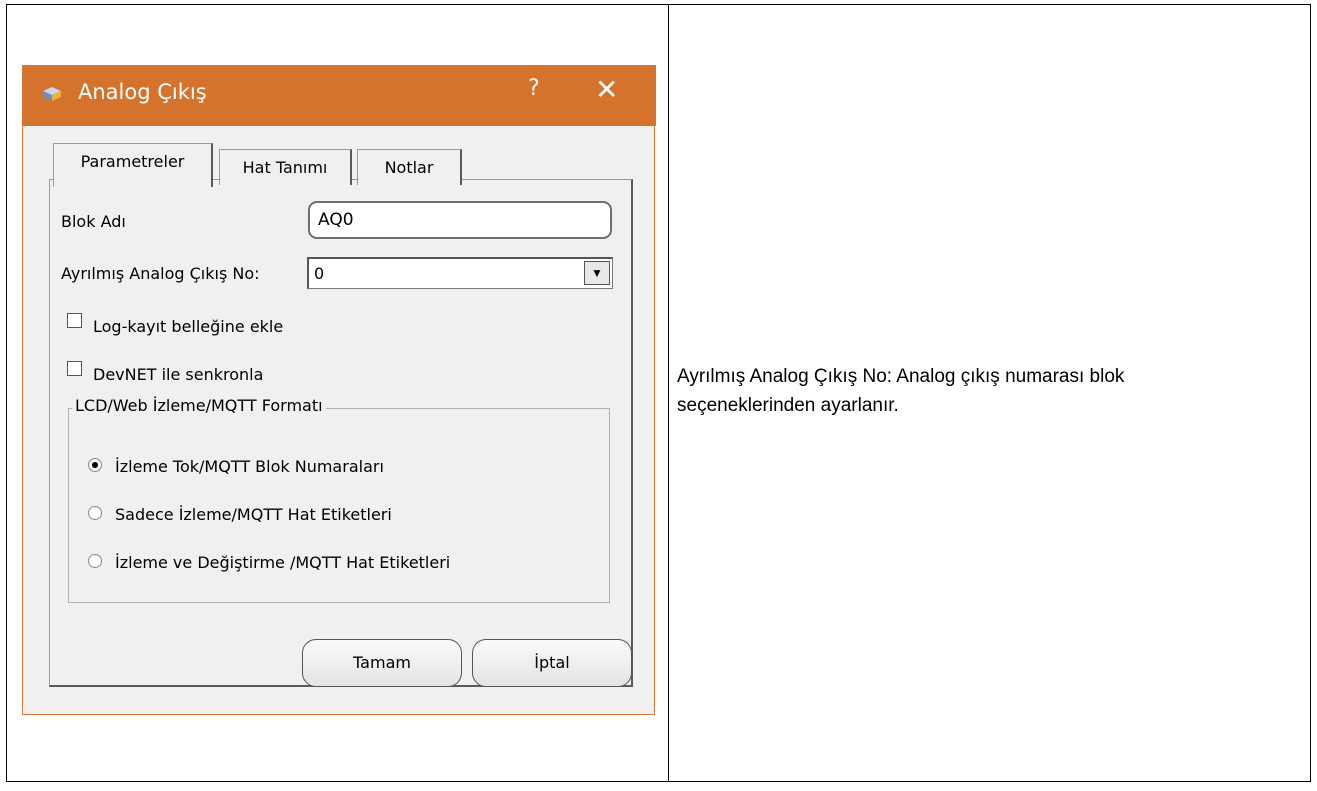  What do you see at coordinates (552, 663) in the screenshot?
I see `cancel-button: İptal` at bounding box center [552, 663].